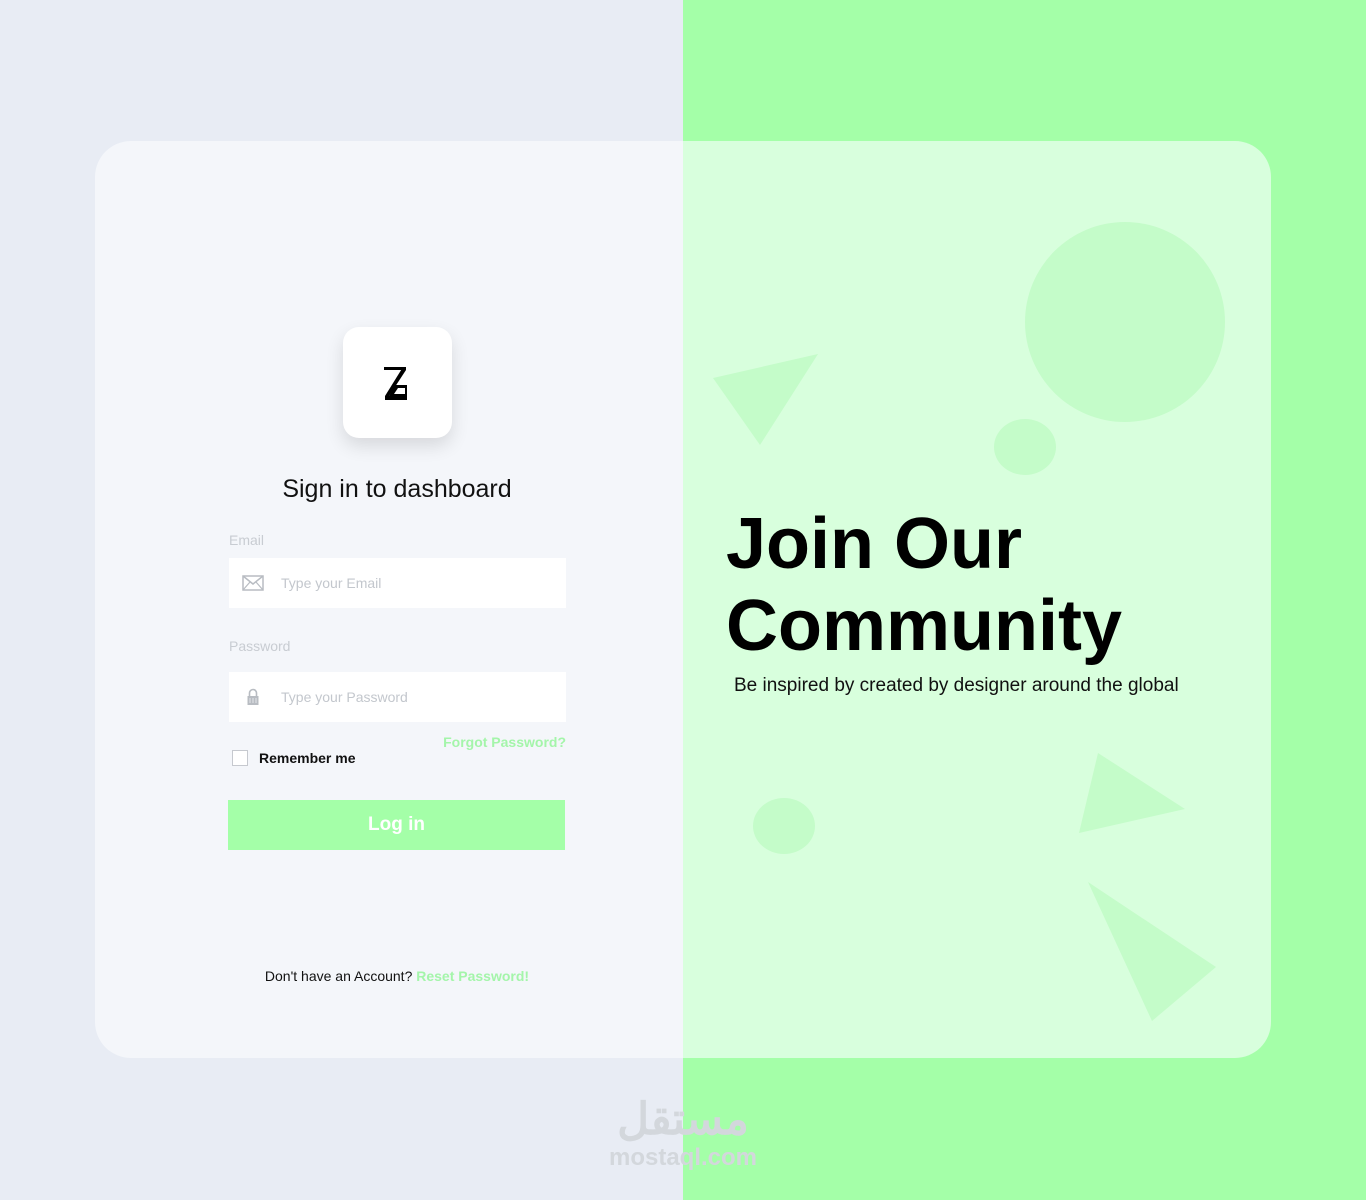  I want to click on big-circle-shape, so click(1125, 322).